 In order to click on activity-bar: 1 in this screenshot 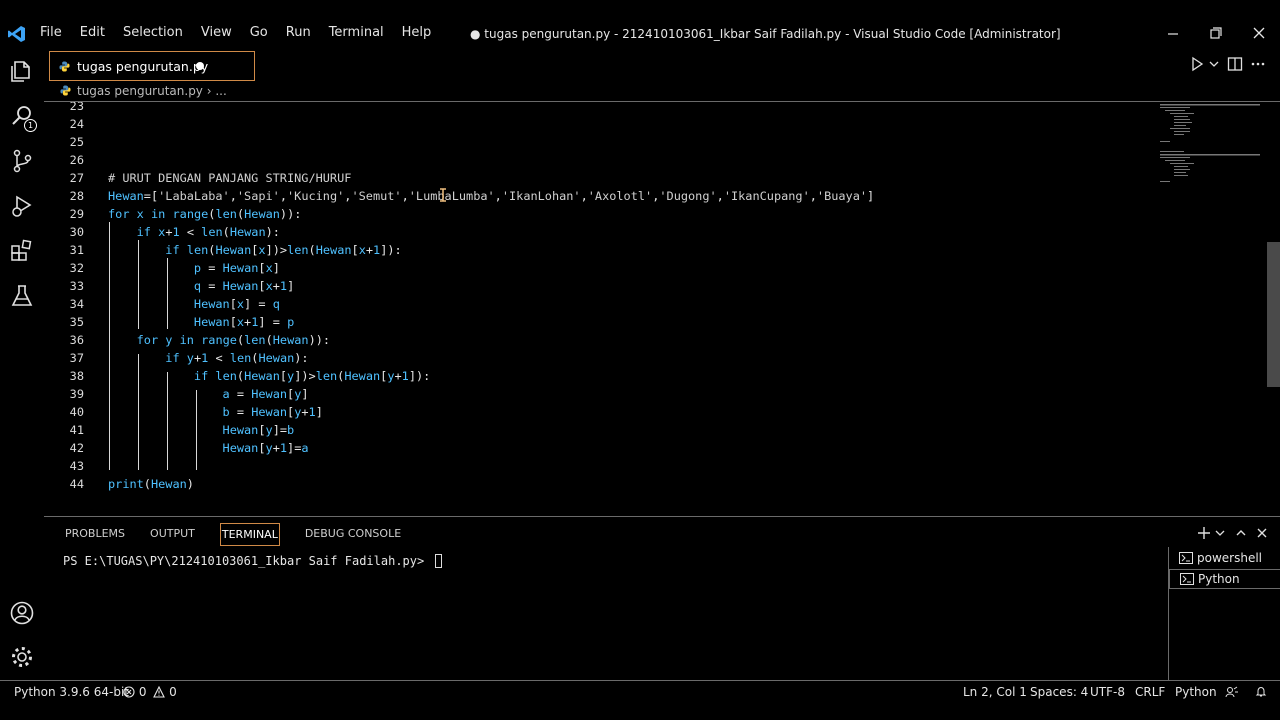, I will do `click(22, 363)`.